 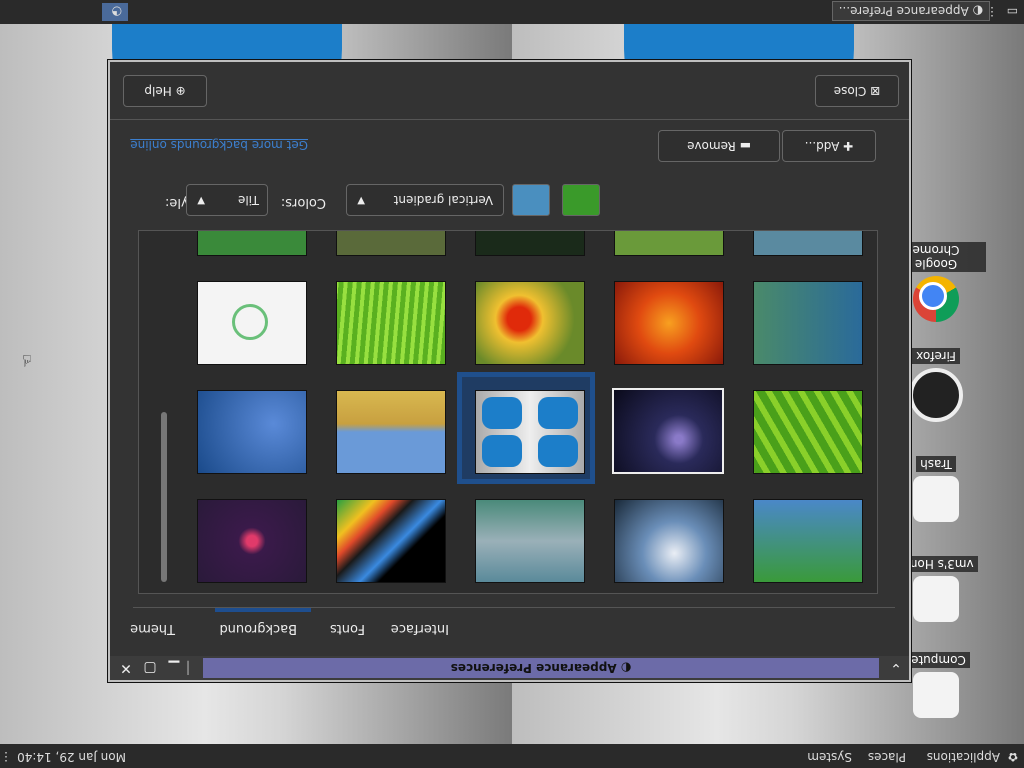 I want to click on plus-icon: ✚, so click(x=846, y=146).